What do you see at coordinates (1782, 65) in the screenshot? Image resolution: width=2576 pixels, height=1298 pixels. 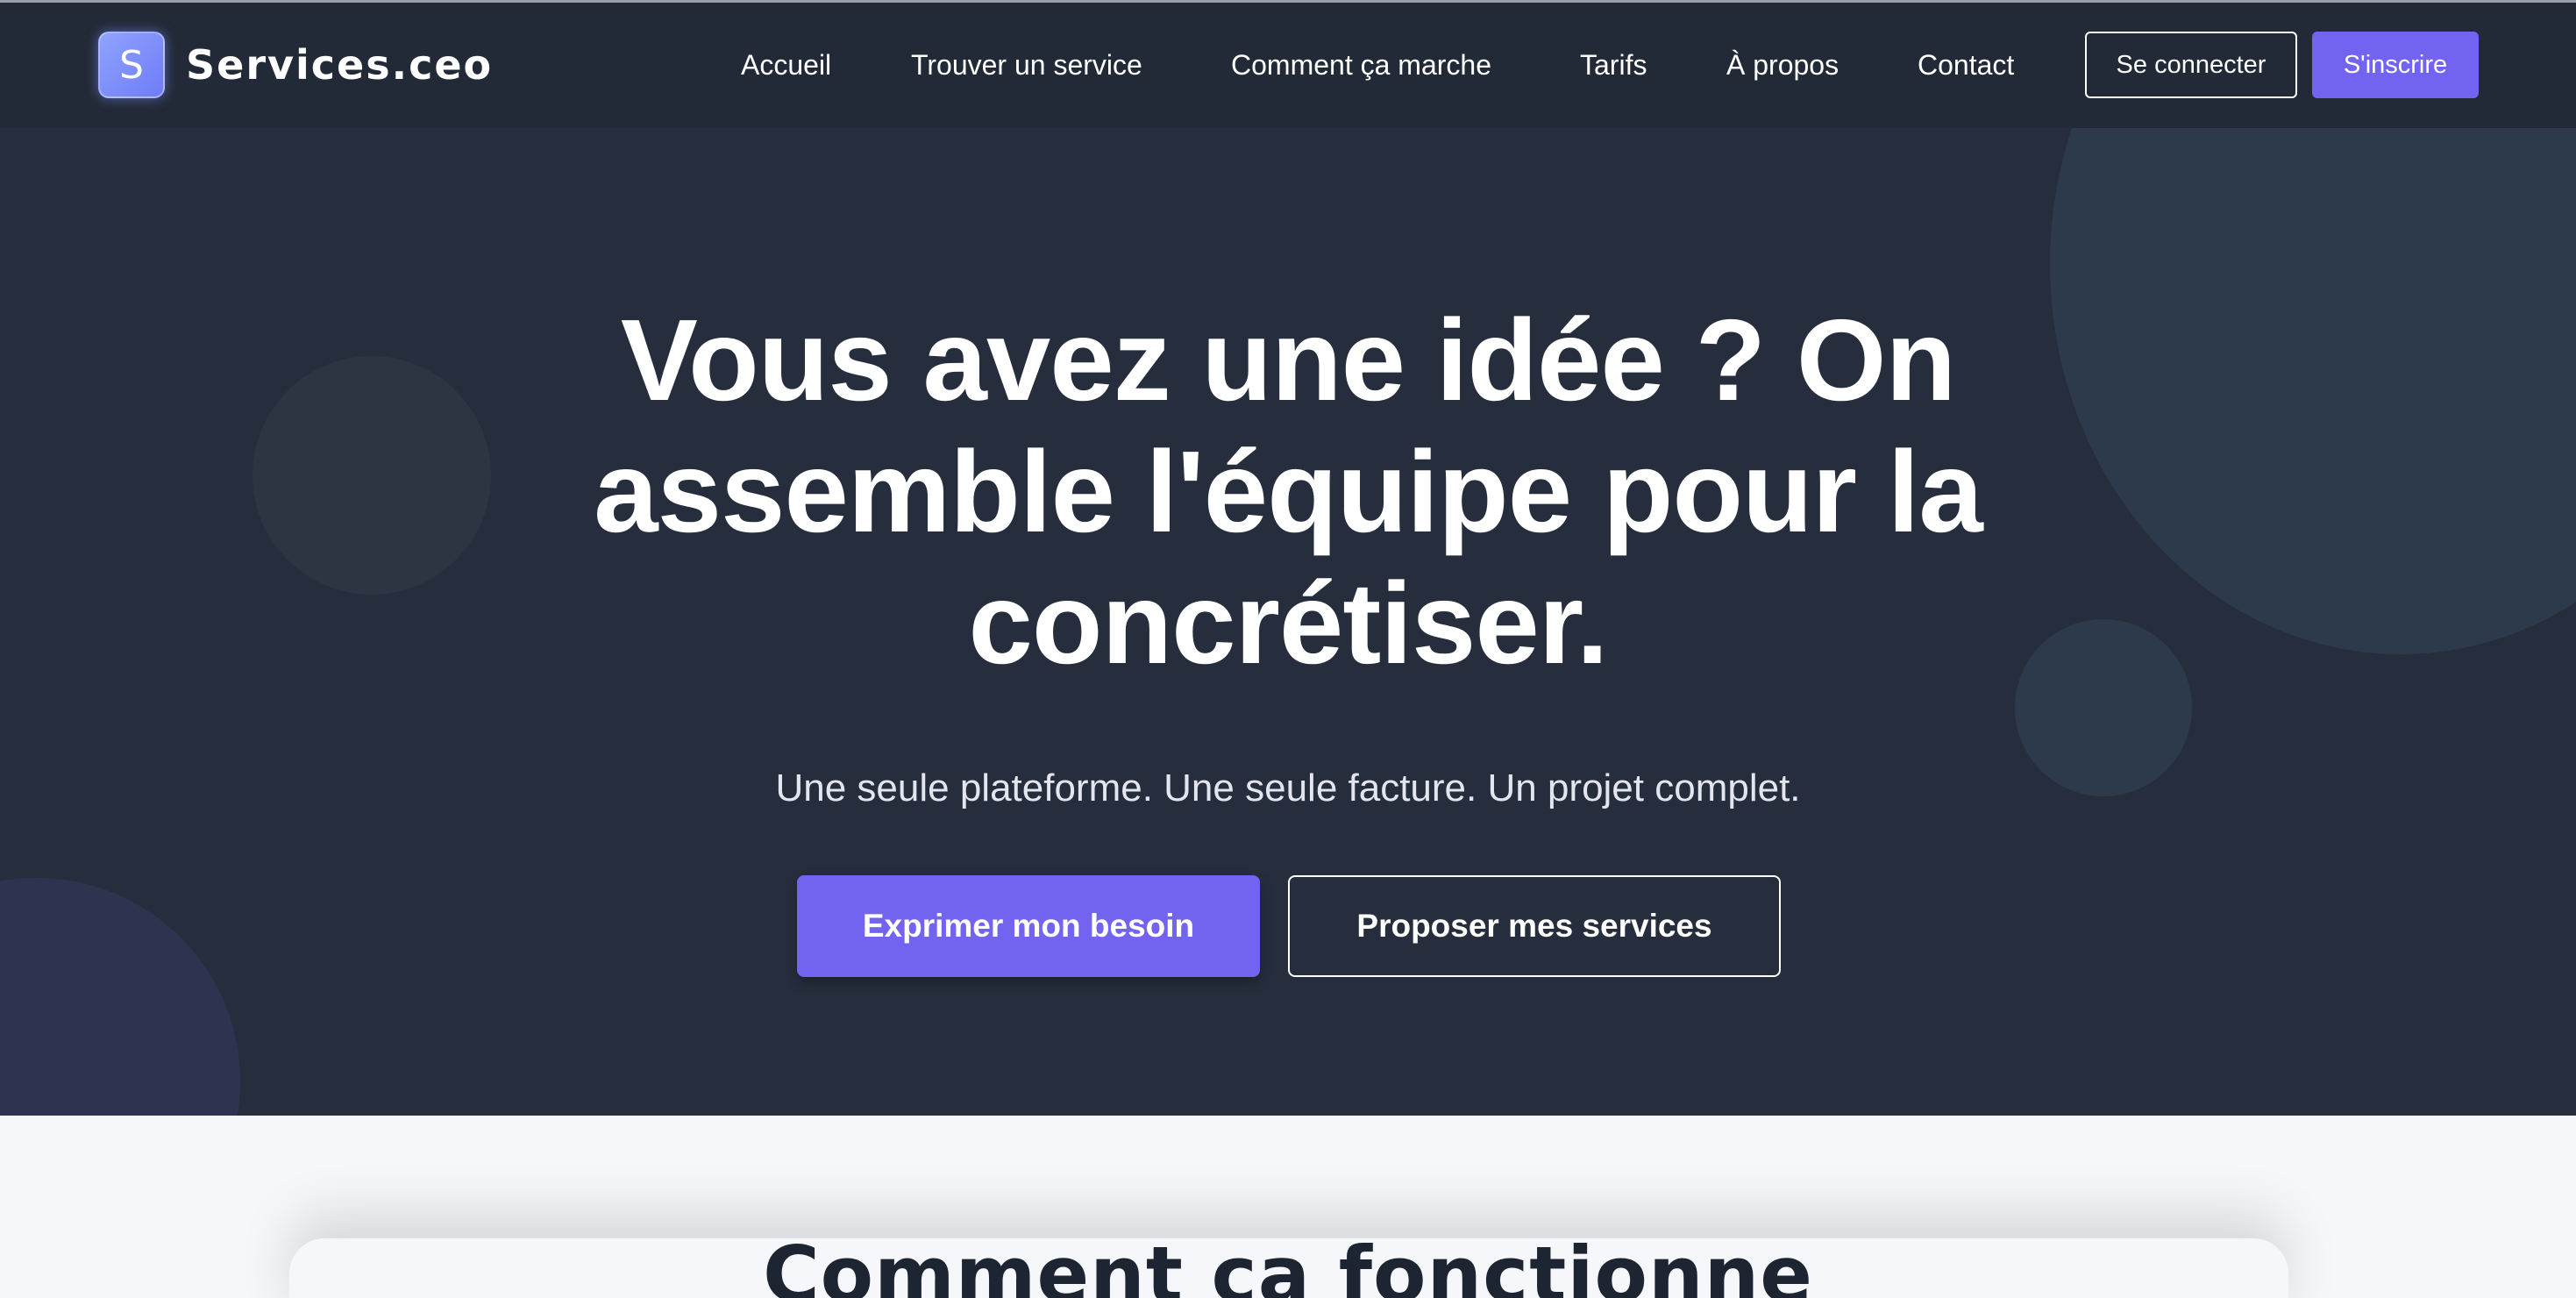 I see `nav-link-a-propos: À propos` at bounding box center [1782, 65].